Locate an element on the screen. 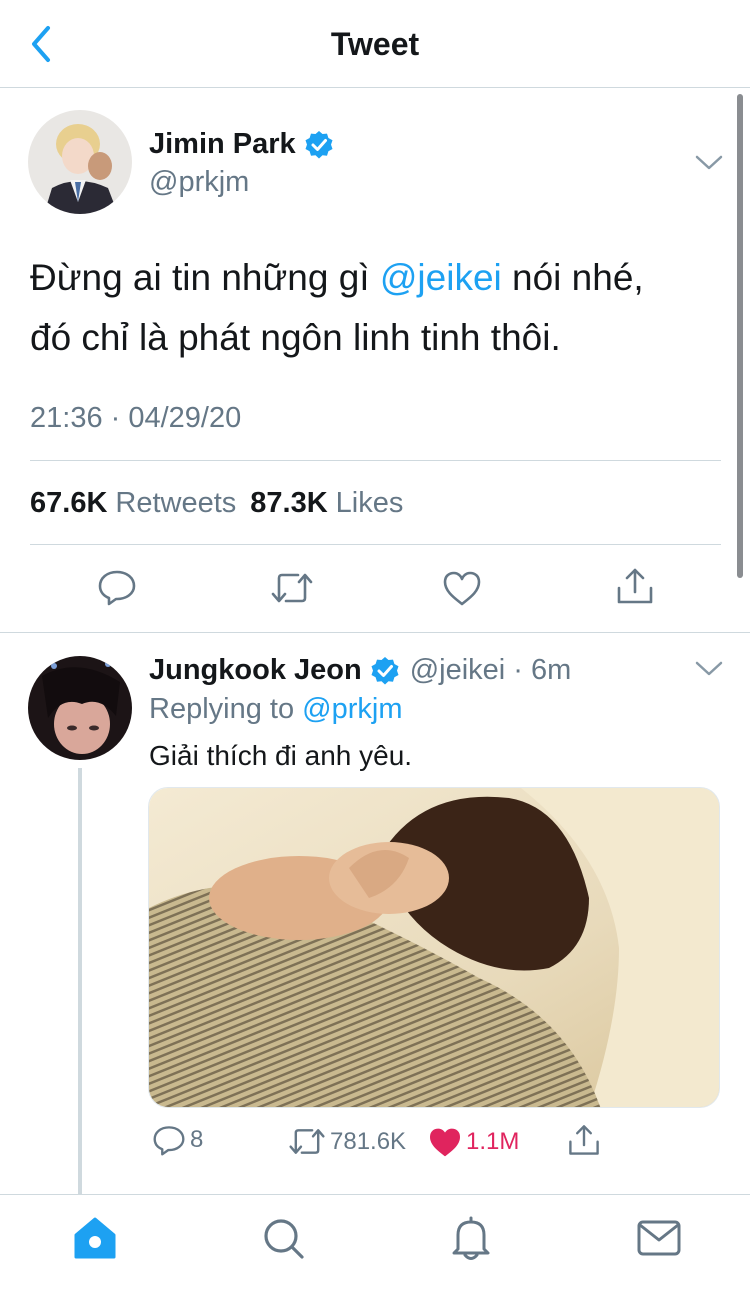  top-nav-bar: Tweet is located at coordinates (375, 44).